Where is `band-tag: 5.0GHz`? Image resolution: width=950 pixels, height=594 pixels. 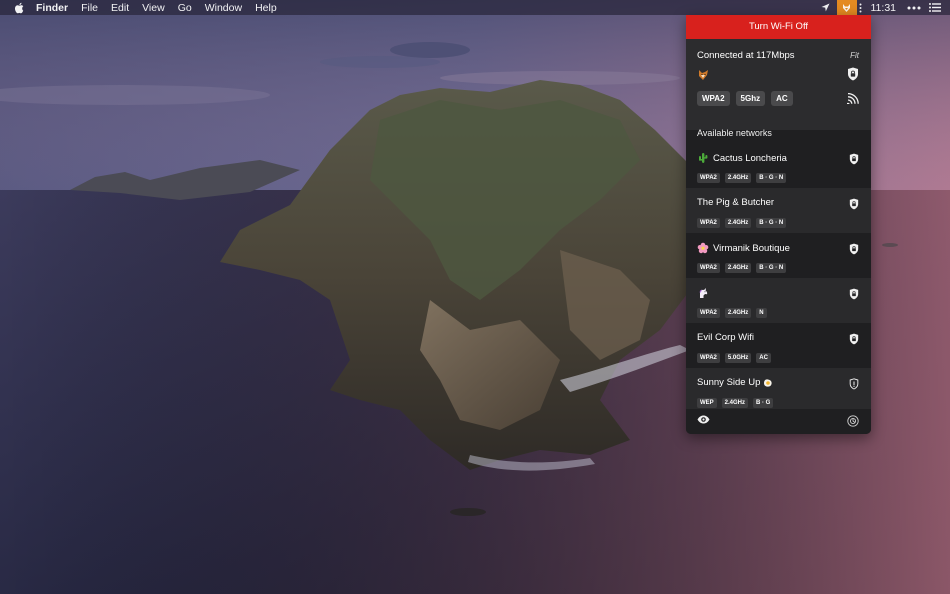
band-tag: 5.0GHz is located at coordinates (738, 358).